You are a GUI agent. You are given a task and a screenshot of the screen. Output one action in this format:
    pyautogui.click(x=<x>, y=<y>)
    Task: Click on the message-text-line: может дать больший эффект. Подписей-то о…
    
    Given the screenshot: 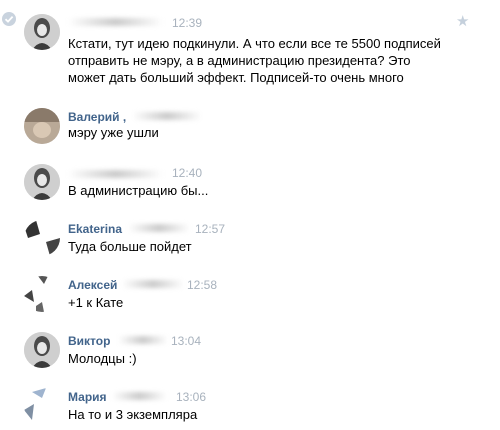 What is the action you would take?
    pyautogui.click(x=236, y=77)
    